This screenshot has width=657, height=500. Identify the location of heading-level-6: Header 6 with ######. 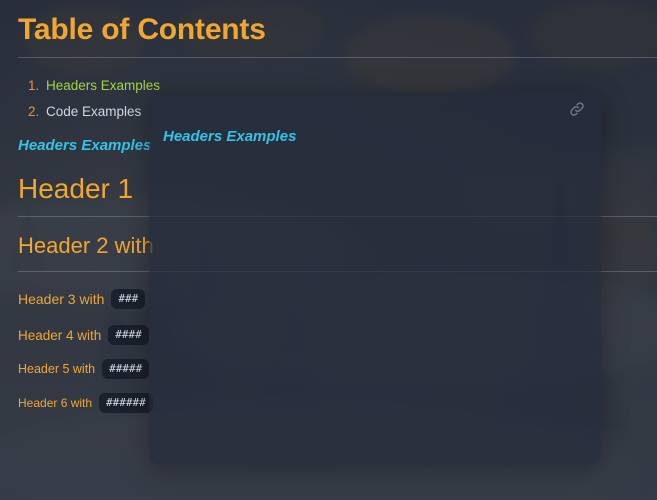
(85, 403).